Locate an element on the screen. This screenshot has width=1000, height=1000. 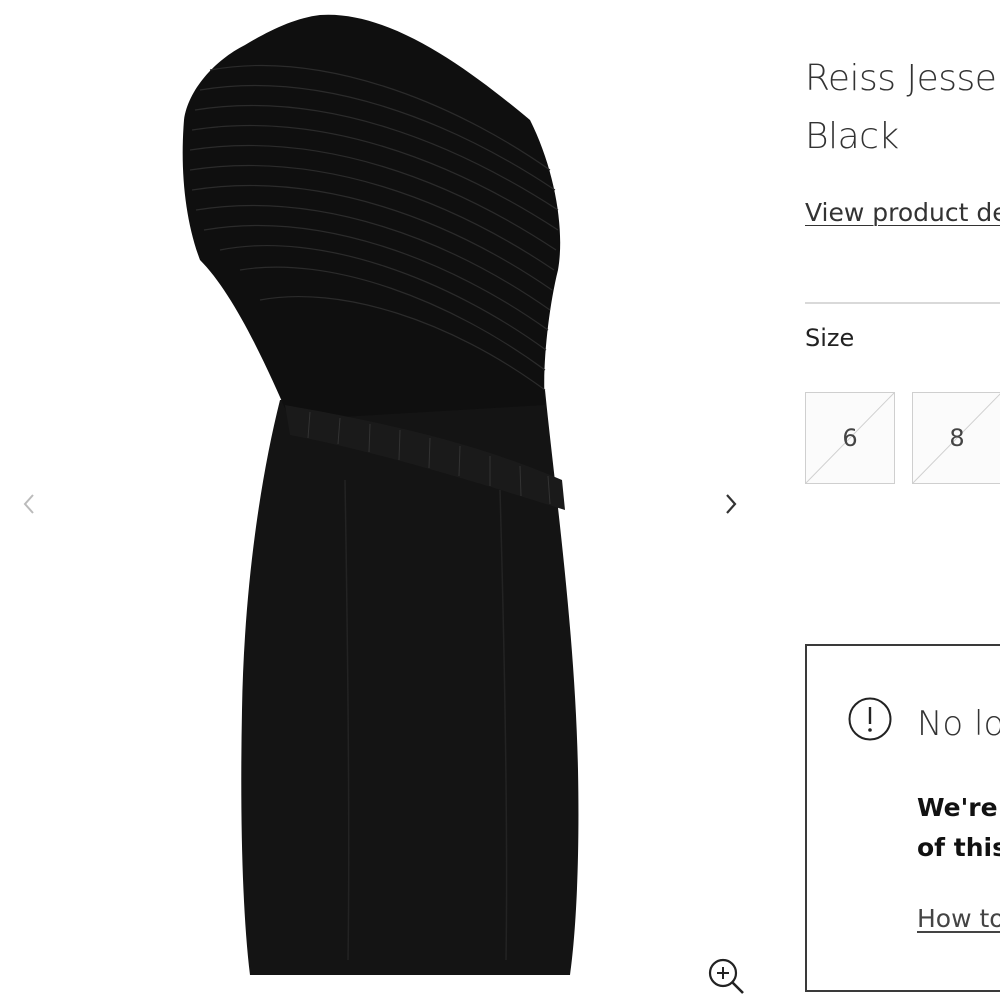
zoom-in-icon is located at coordinates (726, 976).